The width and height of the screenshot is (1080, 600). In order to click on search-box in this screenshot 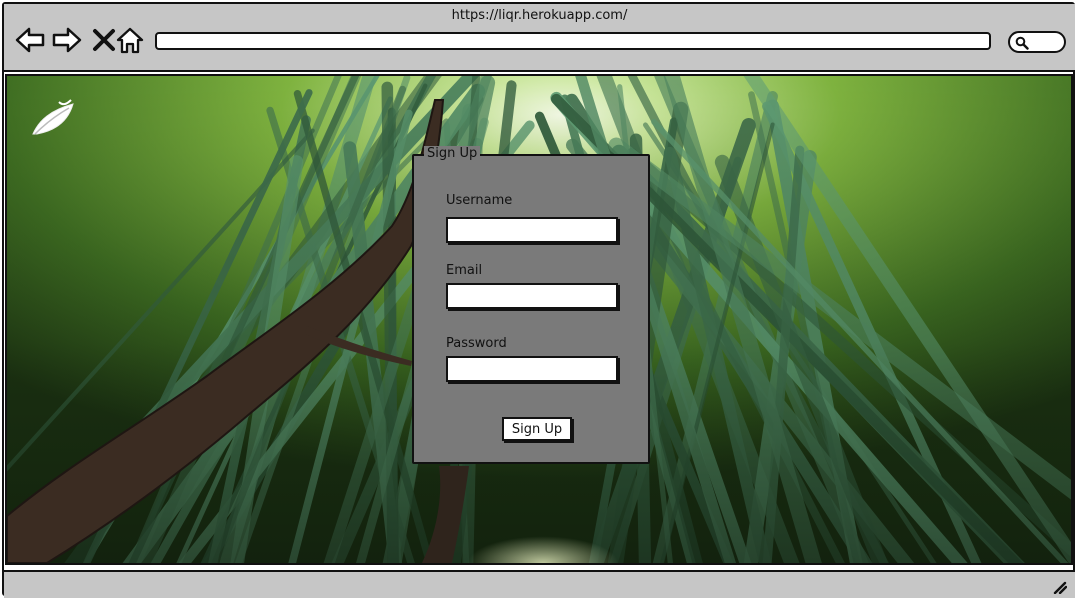, I will do `click(1037, 42)`.